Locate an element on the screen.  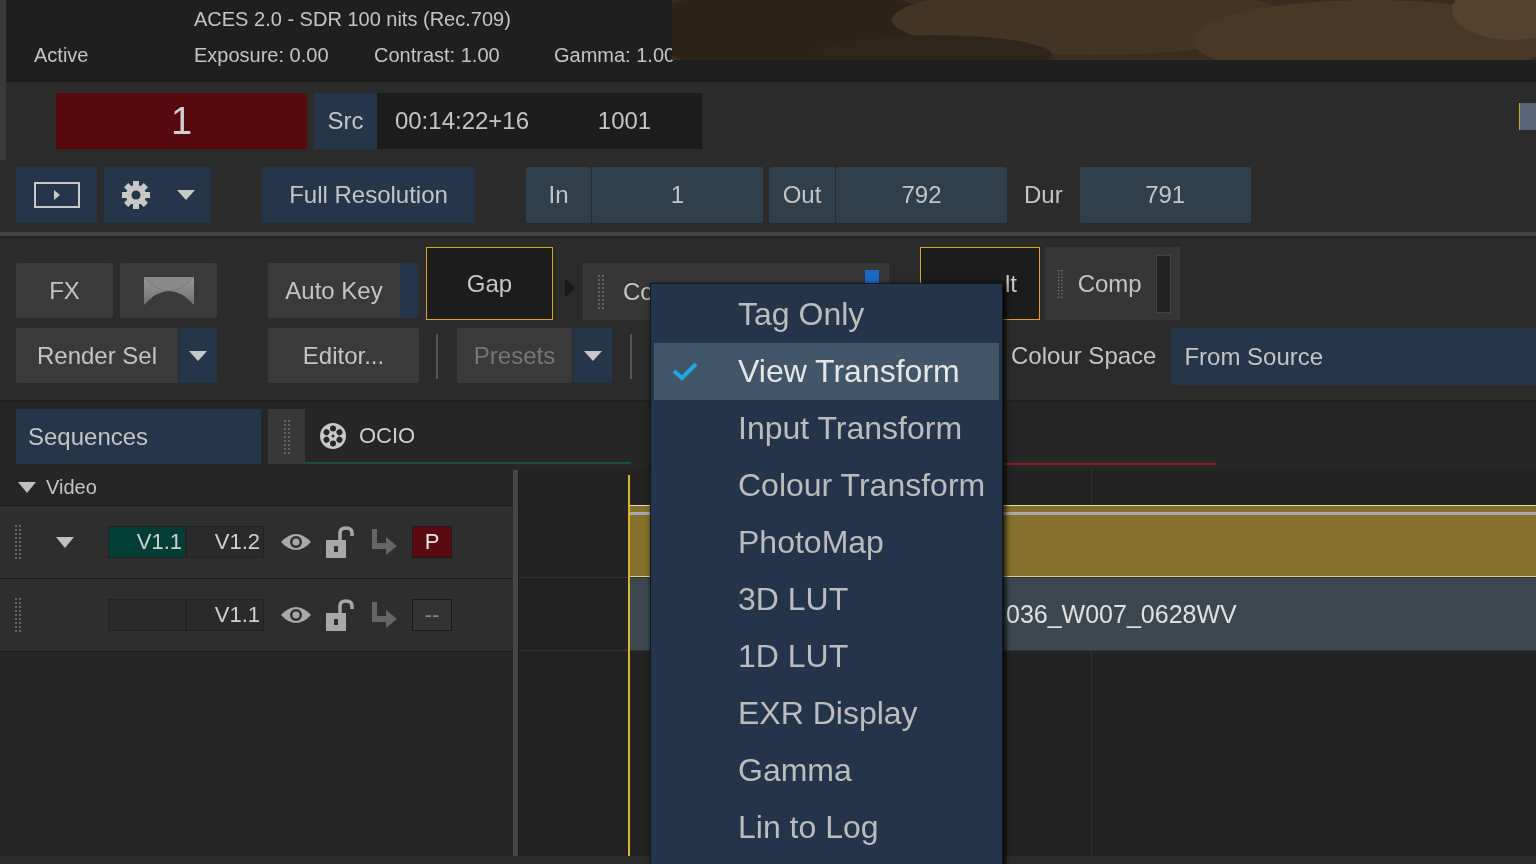
out-label: Out is located at coordinates (802, 195).